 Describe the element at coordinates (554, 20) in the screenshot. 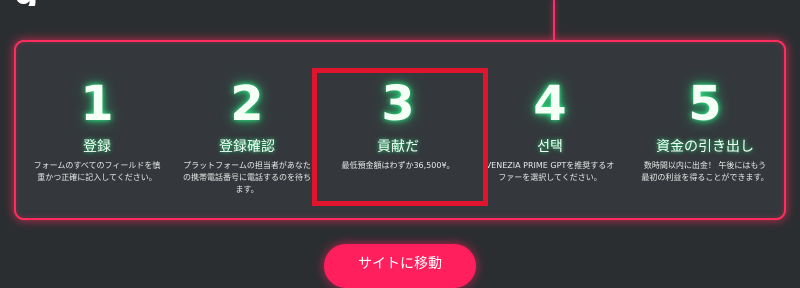

I see `connector-line` at that location.